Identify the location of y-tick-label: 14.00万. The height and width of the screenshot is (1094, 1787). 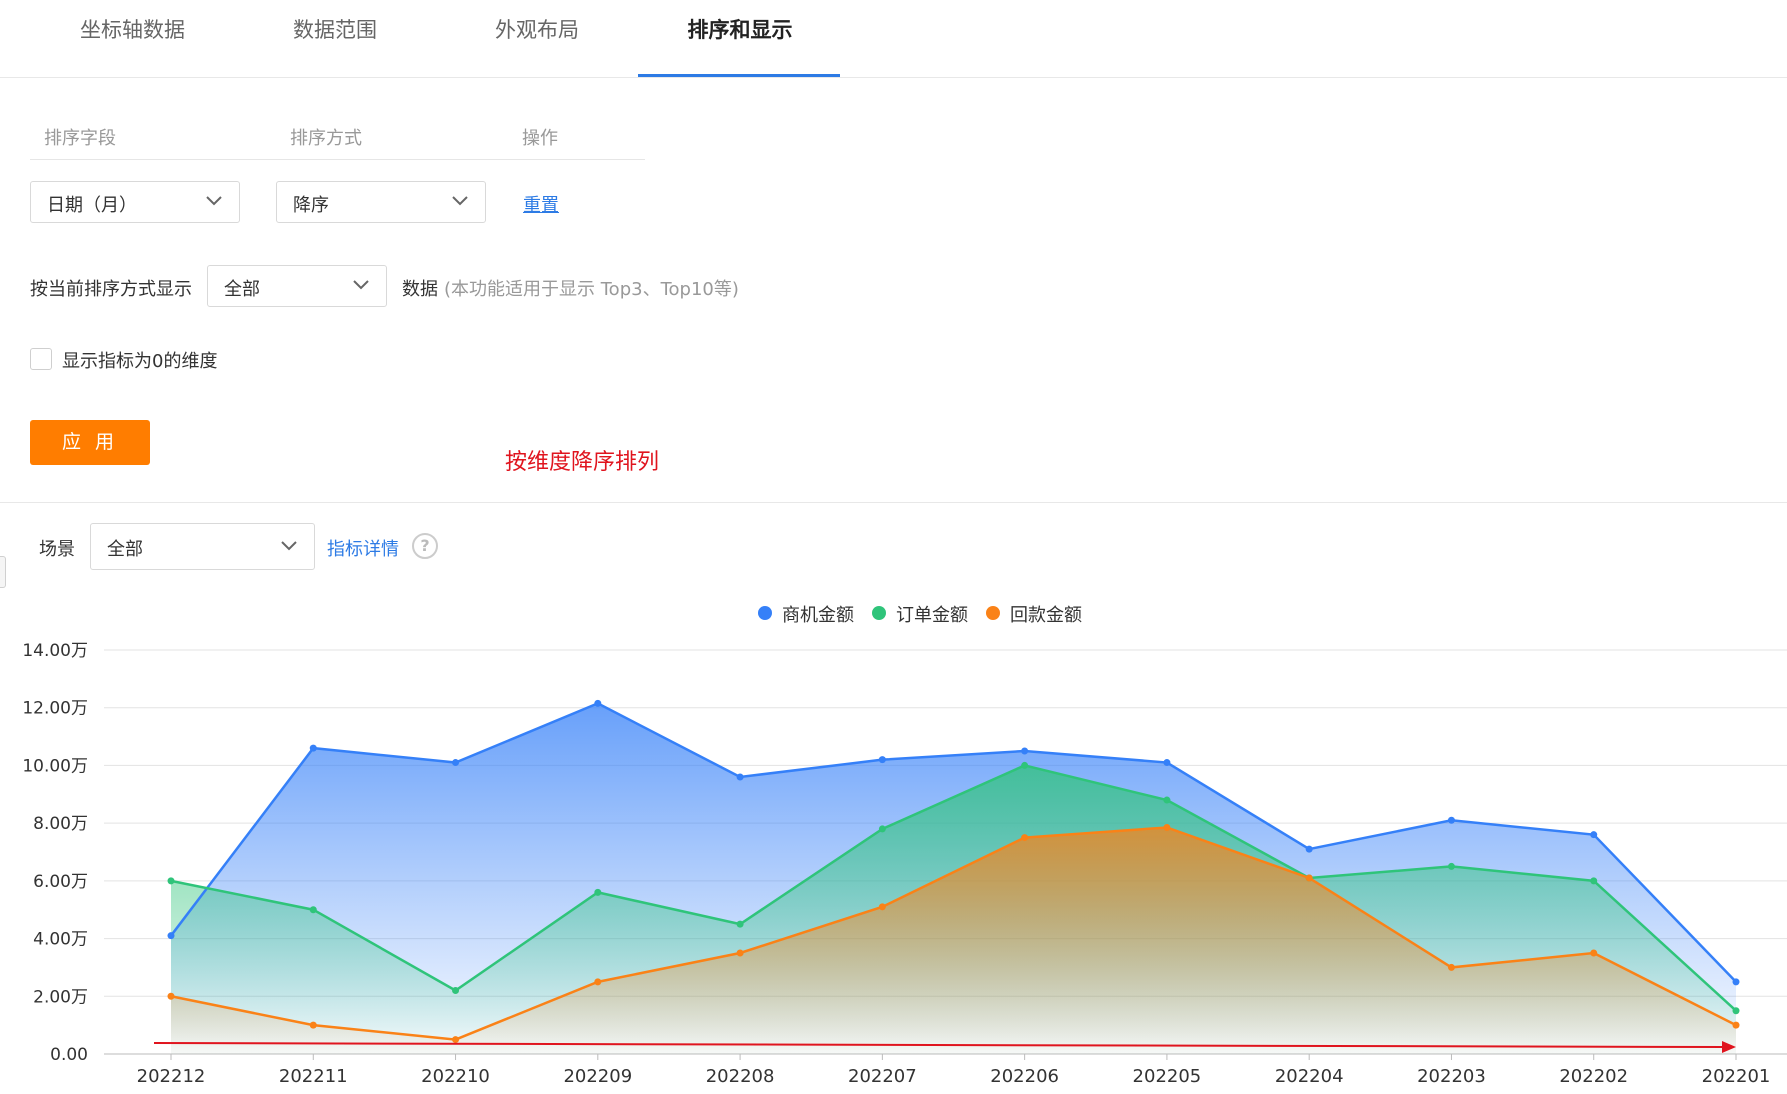
(55, 651).